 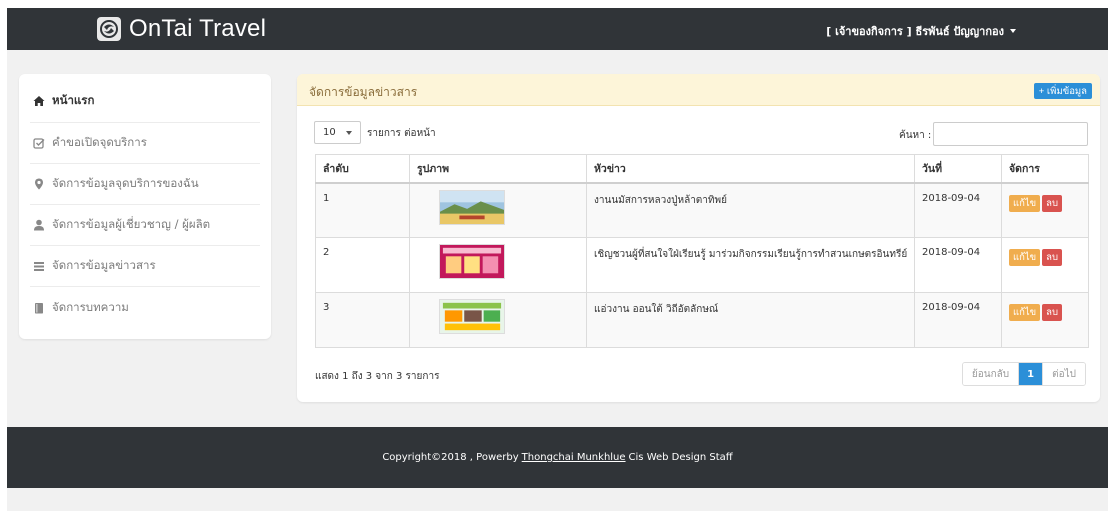 I want to click on table-info: แสดง 1 ถึง 3 จาก 3 รายการ, so click(x=377, y=376).